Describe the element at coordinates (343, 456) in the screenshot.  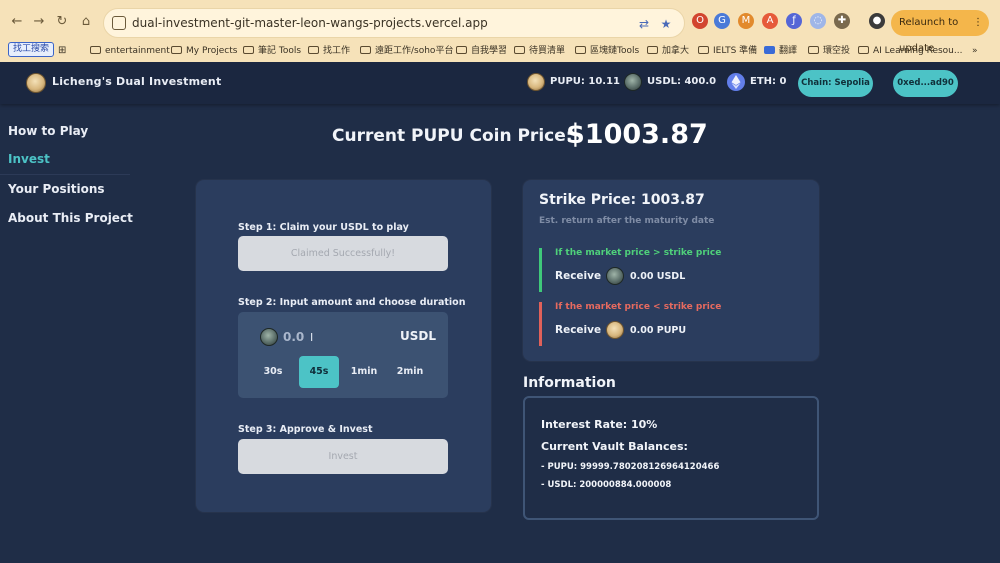
I see `invest-button: Invest` at that location.